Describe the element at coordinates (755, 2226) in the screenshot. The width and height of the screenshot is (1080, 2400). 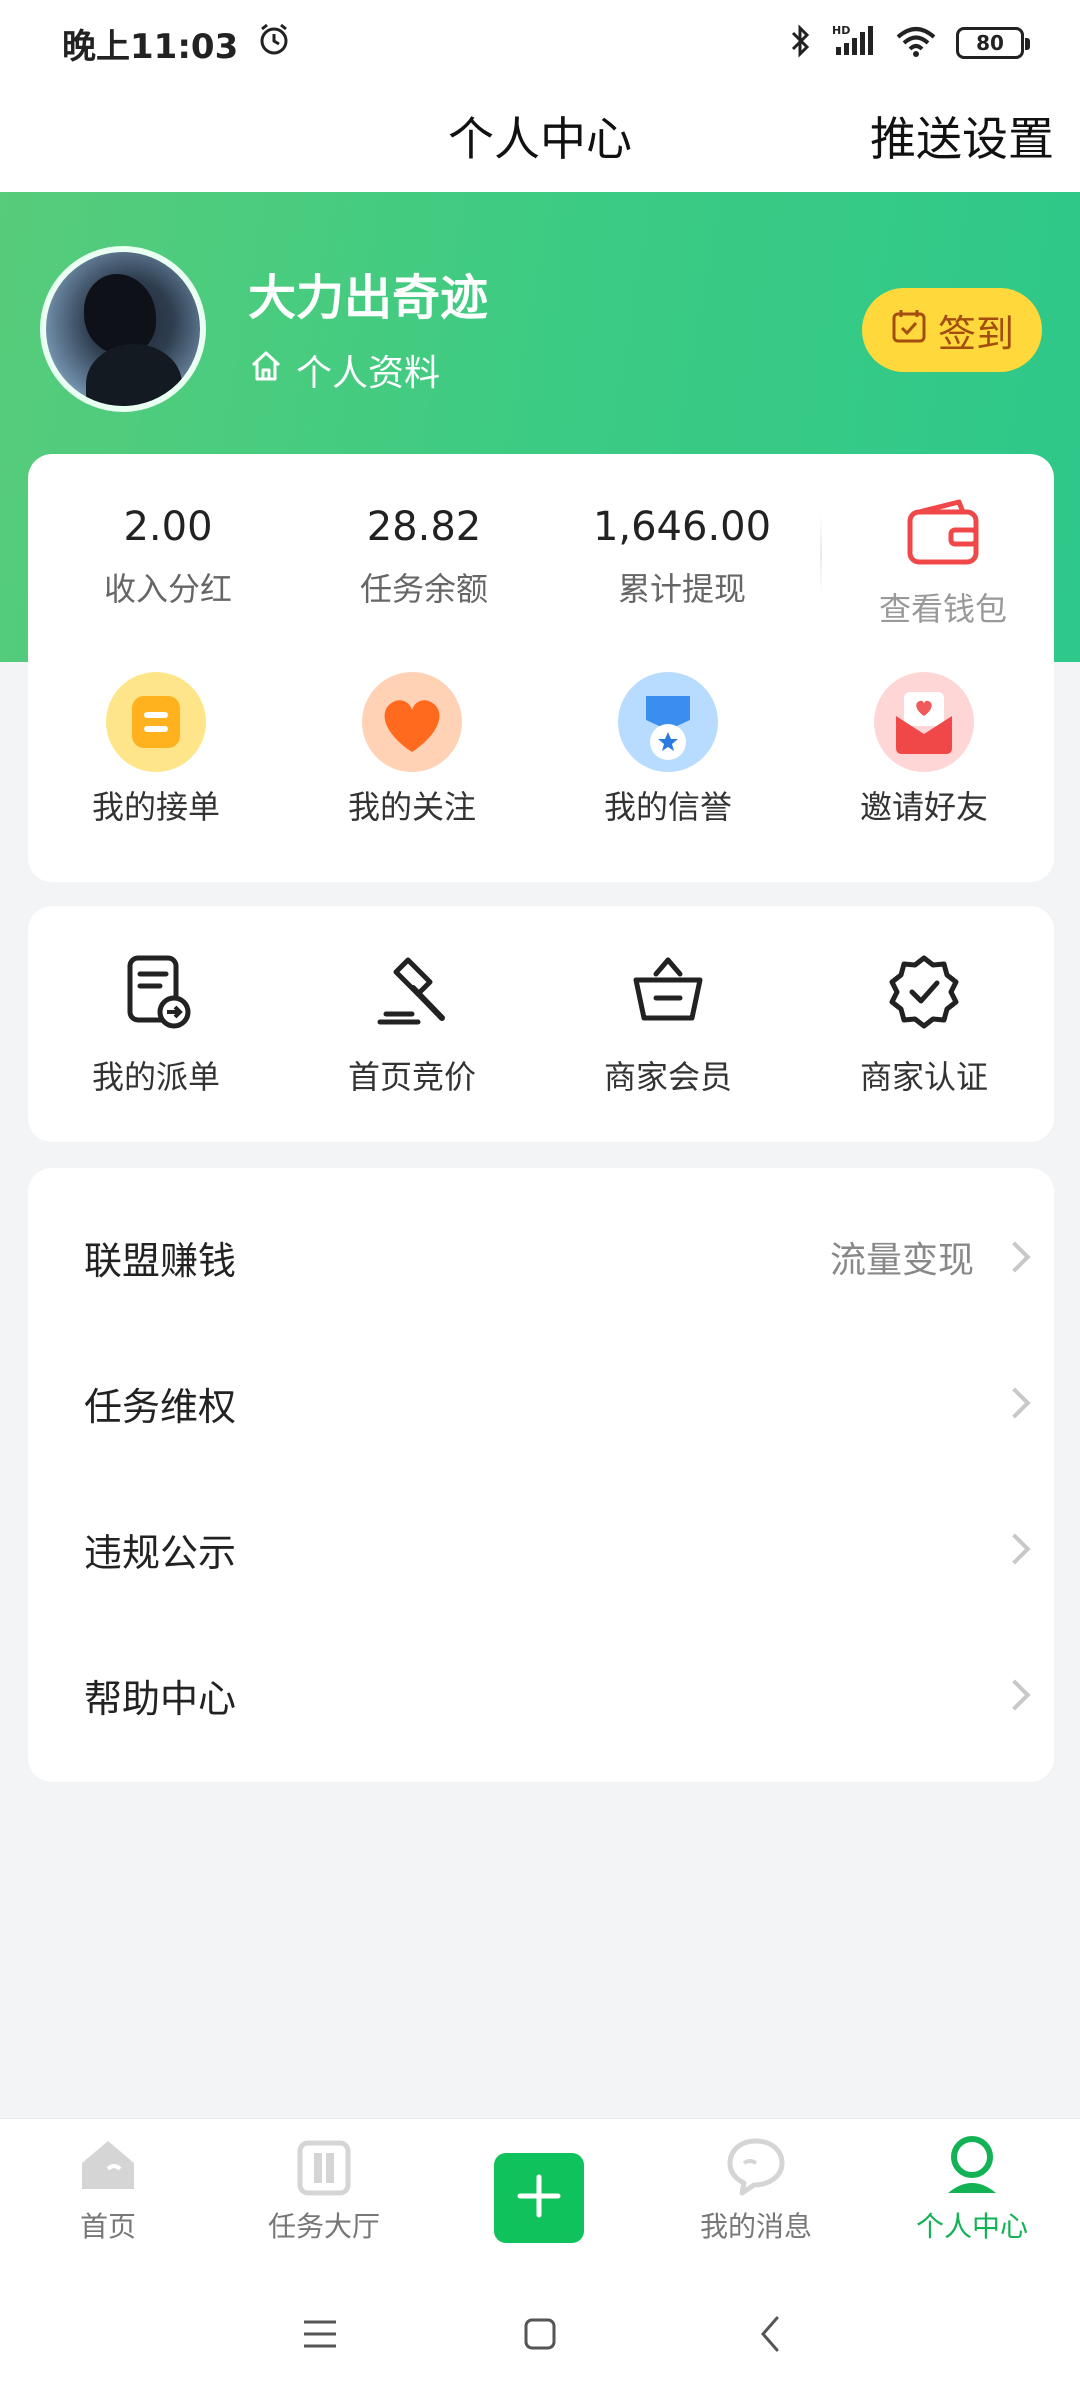
I see `nav-label: 我的消息` at that location.